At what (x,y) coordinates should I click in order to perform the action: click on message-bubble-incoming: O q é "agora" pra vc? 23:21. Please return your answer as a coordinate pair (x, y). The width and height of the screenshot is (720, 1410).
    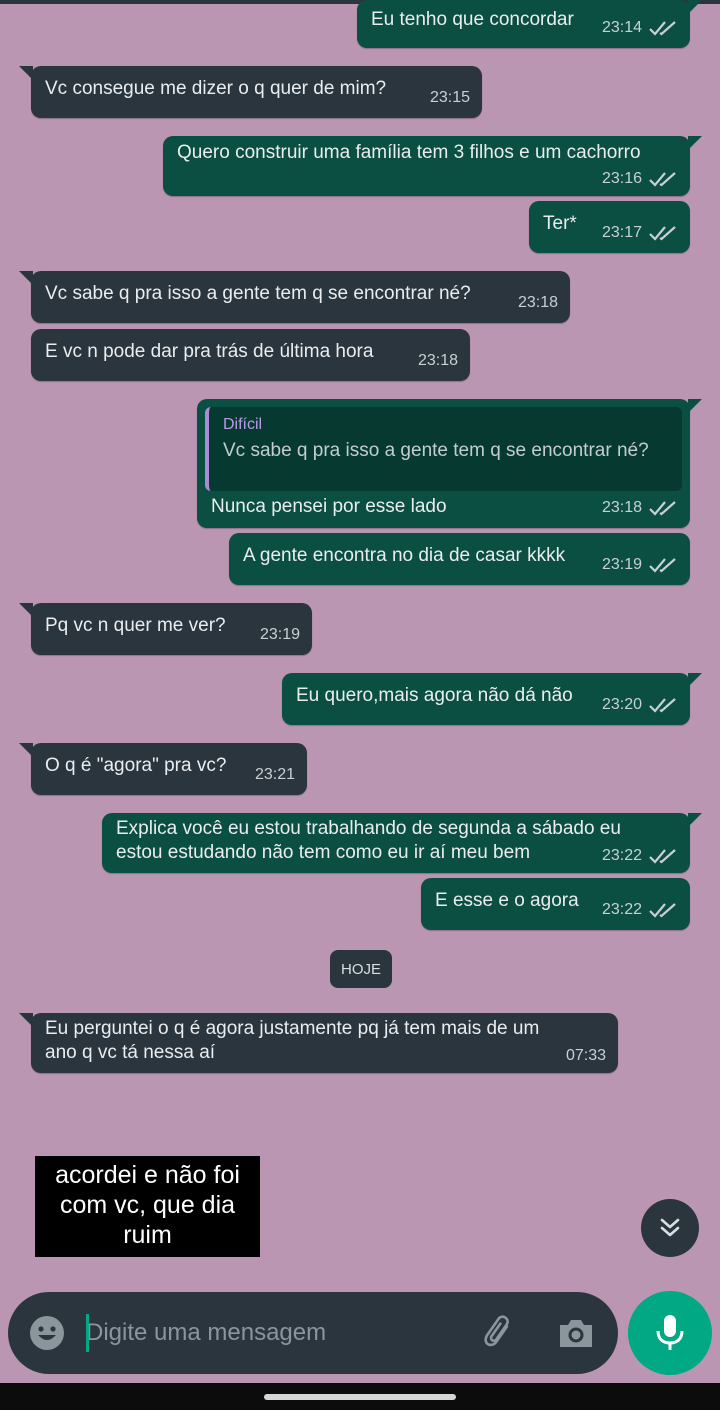
    Looking at the image, I should click on (163, 769).